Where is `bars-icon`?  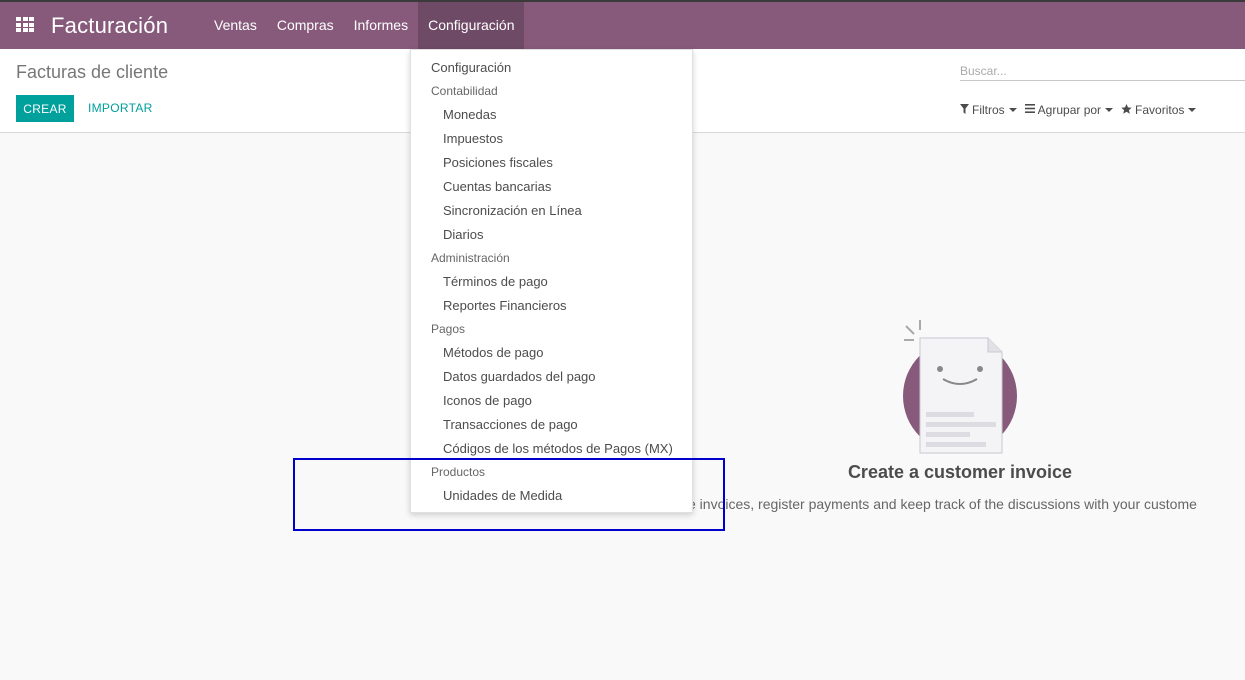
bars-icon is located at coordinates (1029, 110).